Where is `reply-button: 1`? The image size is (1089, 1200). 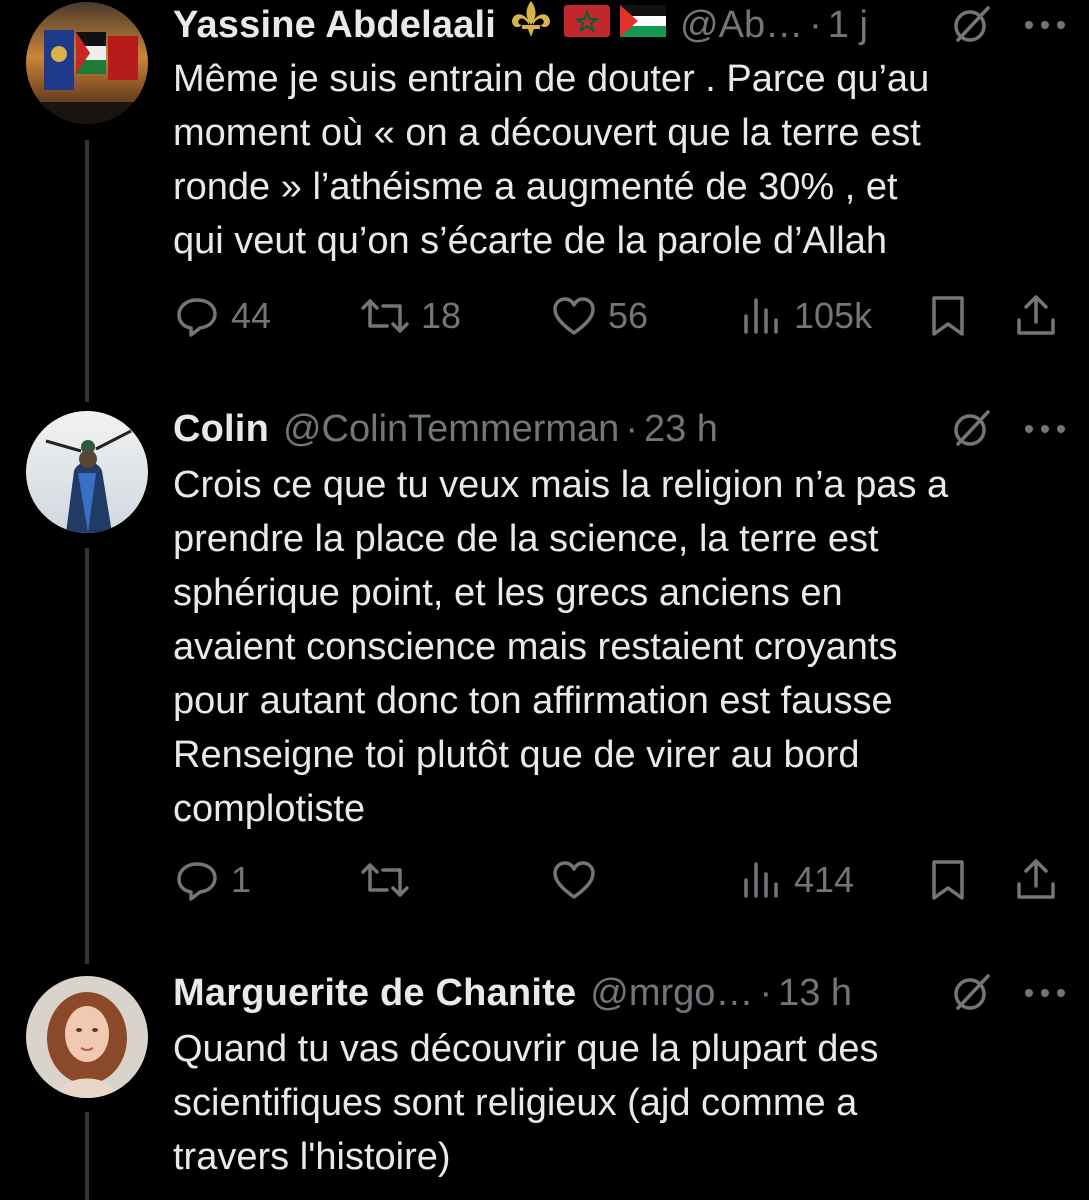
reply-button: 1 is located at coordinates (212, 880).